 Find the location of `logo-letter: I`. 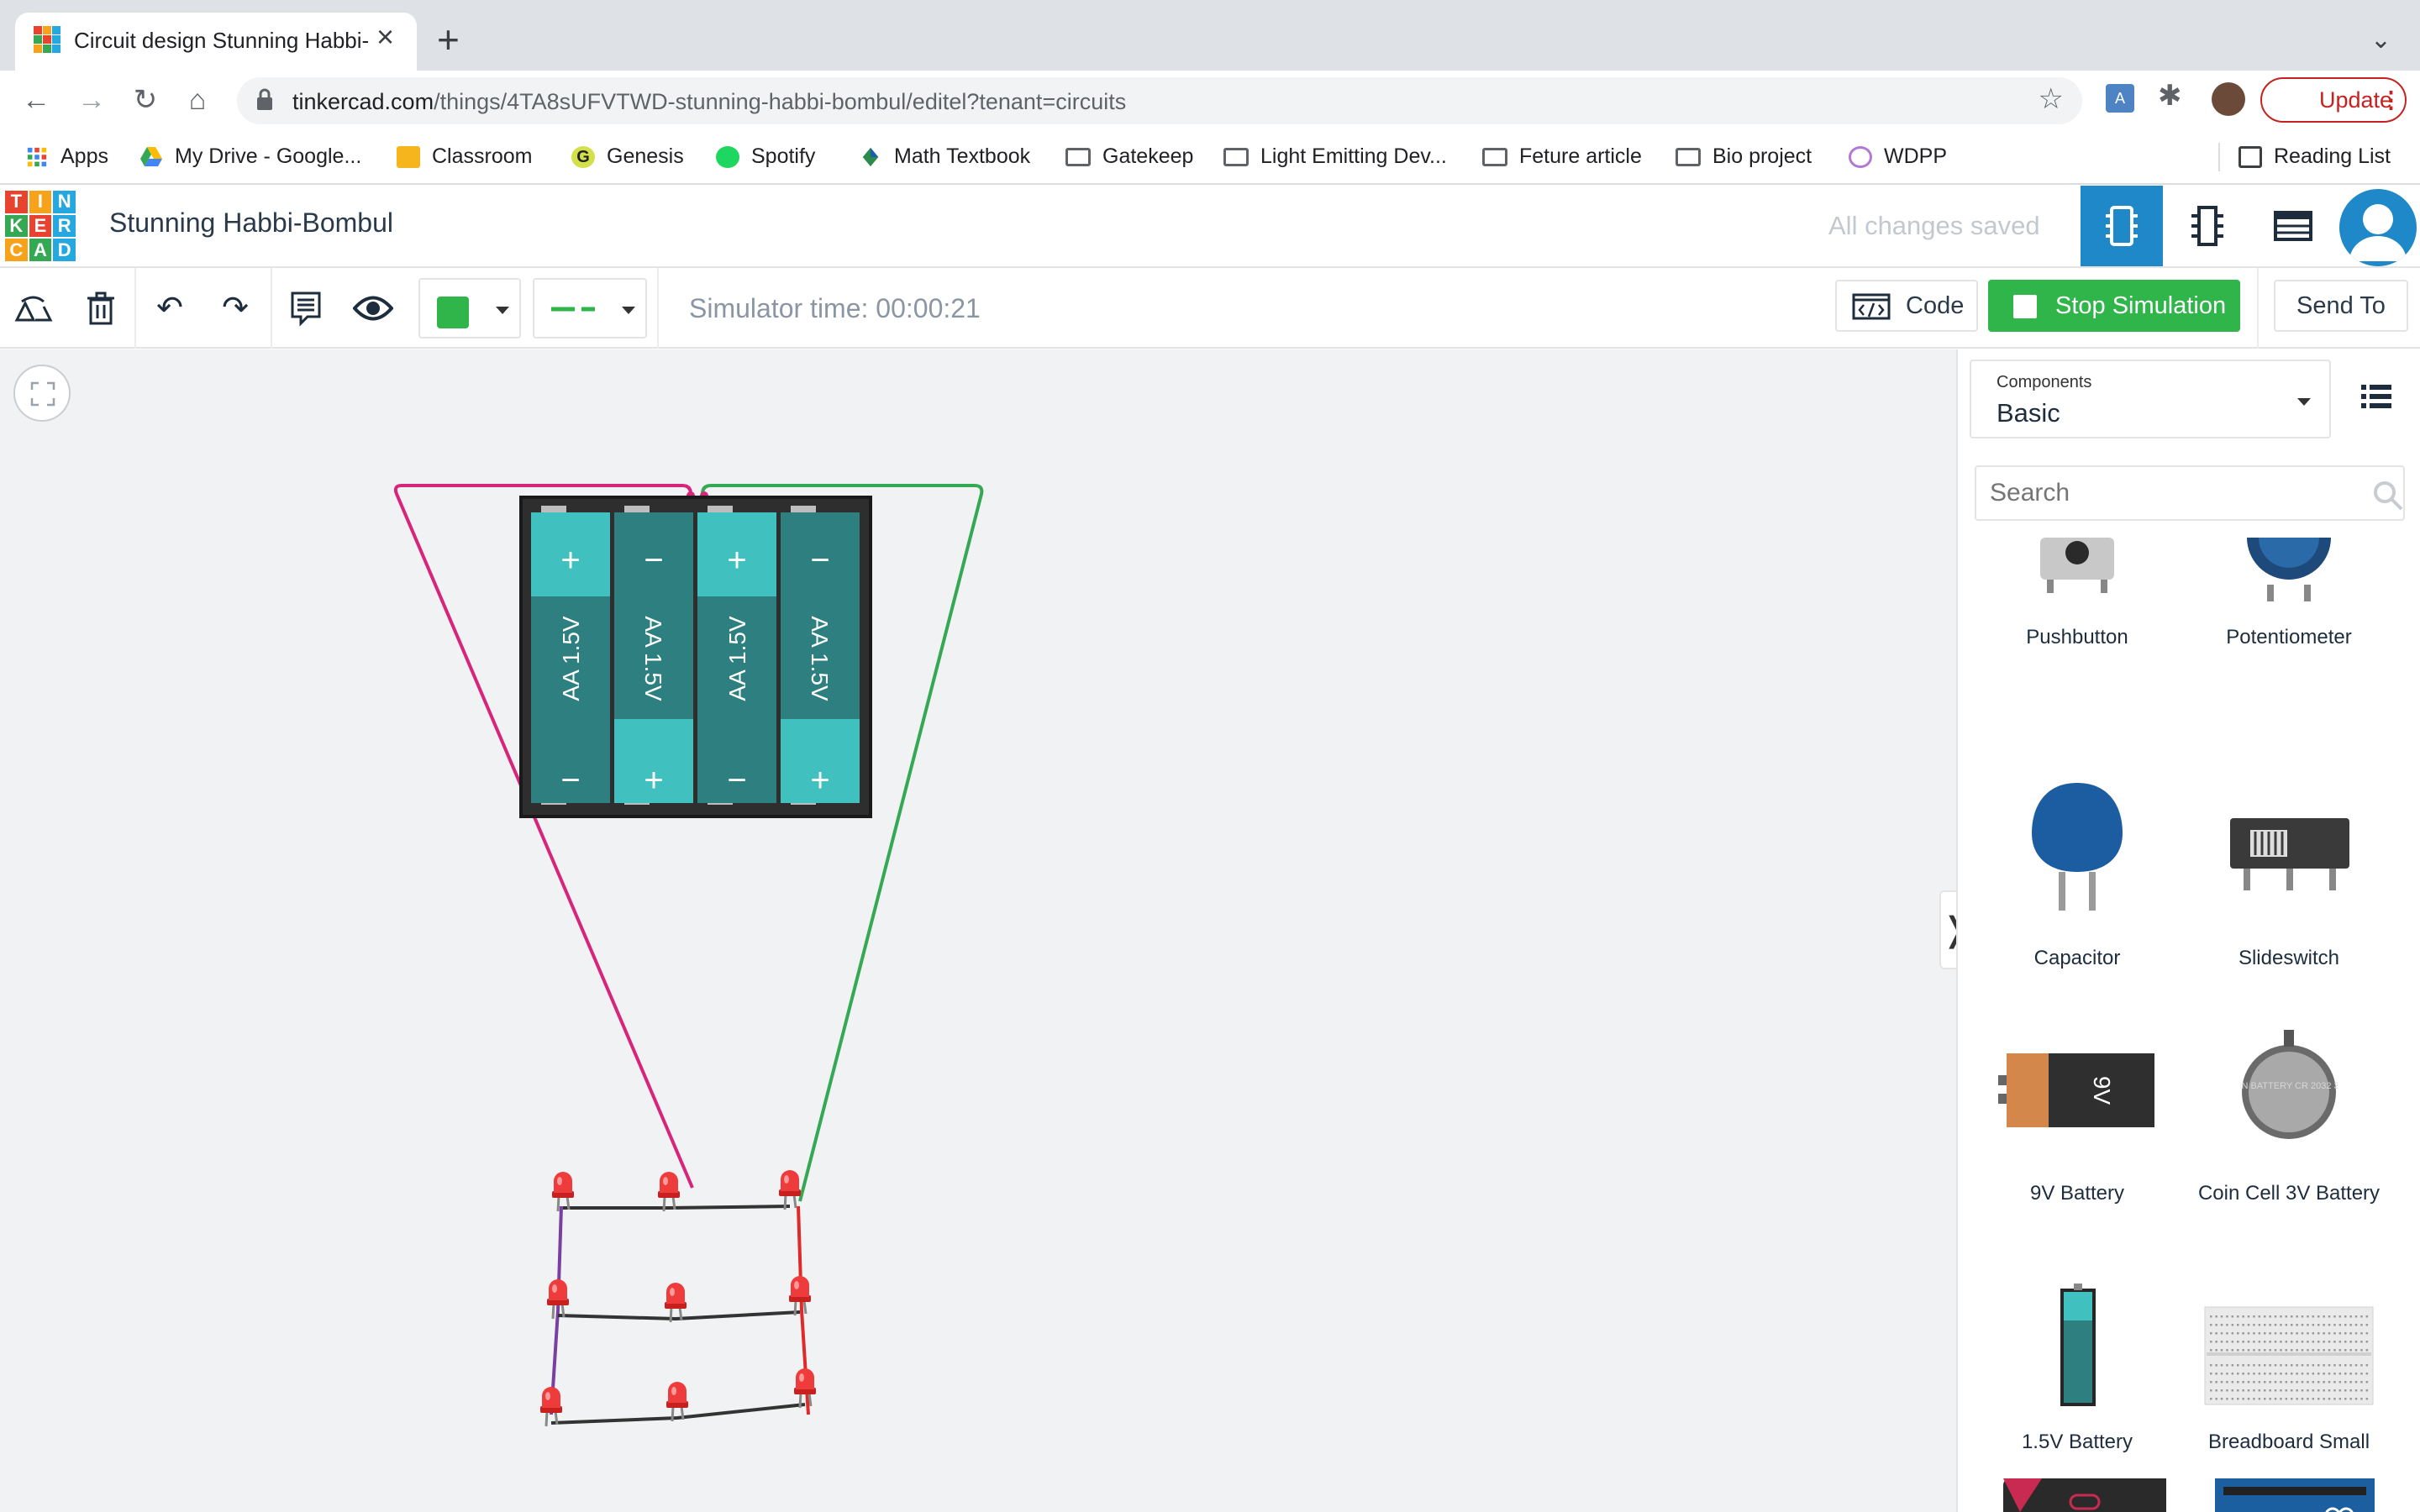

logo-letter: I is located at coordinates (40, 202).